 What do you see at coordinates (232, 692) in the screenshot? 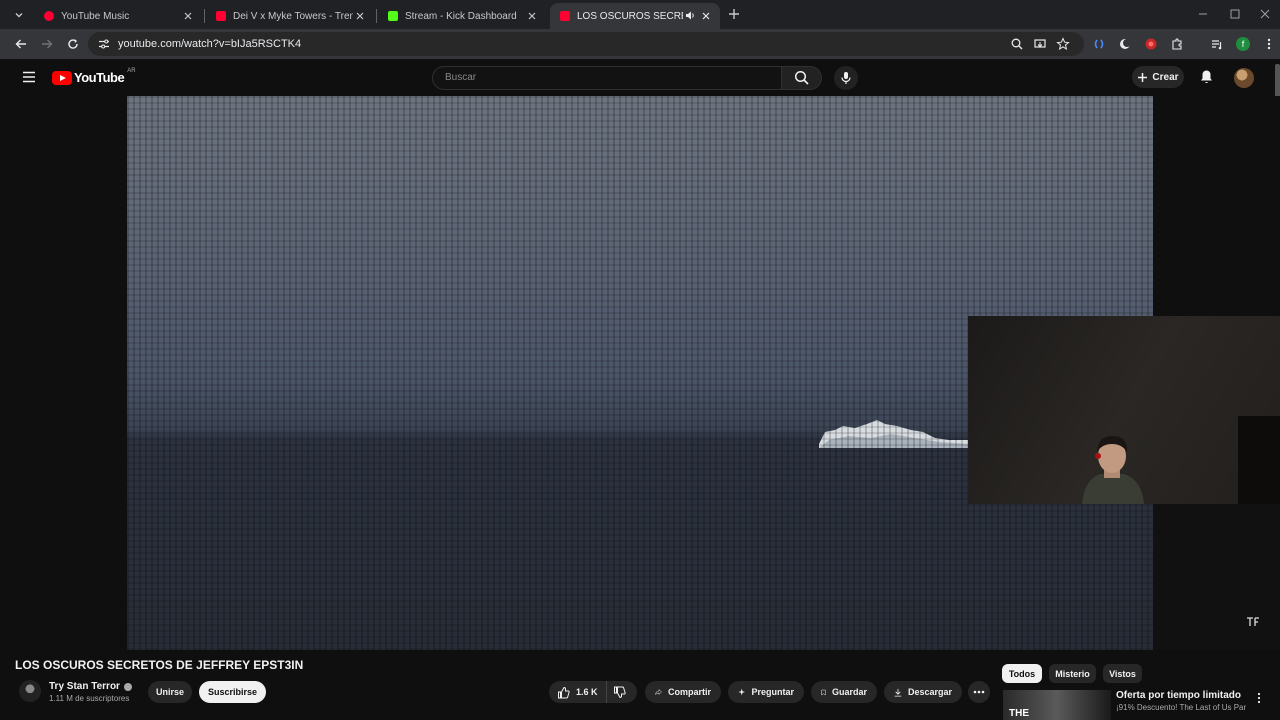
I see `subscribe-button: Suscribirse` at bounding box center [232, 692].